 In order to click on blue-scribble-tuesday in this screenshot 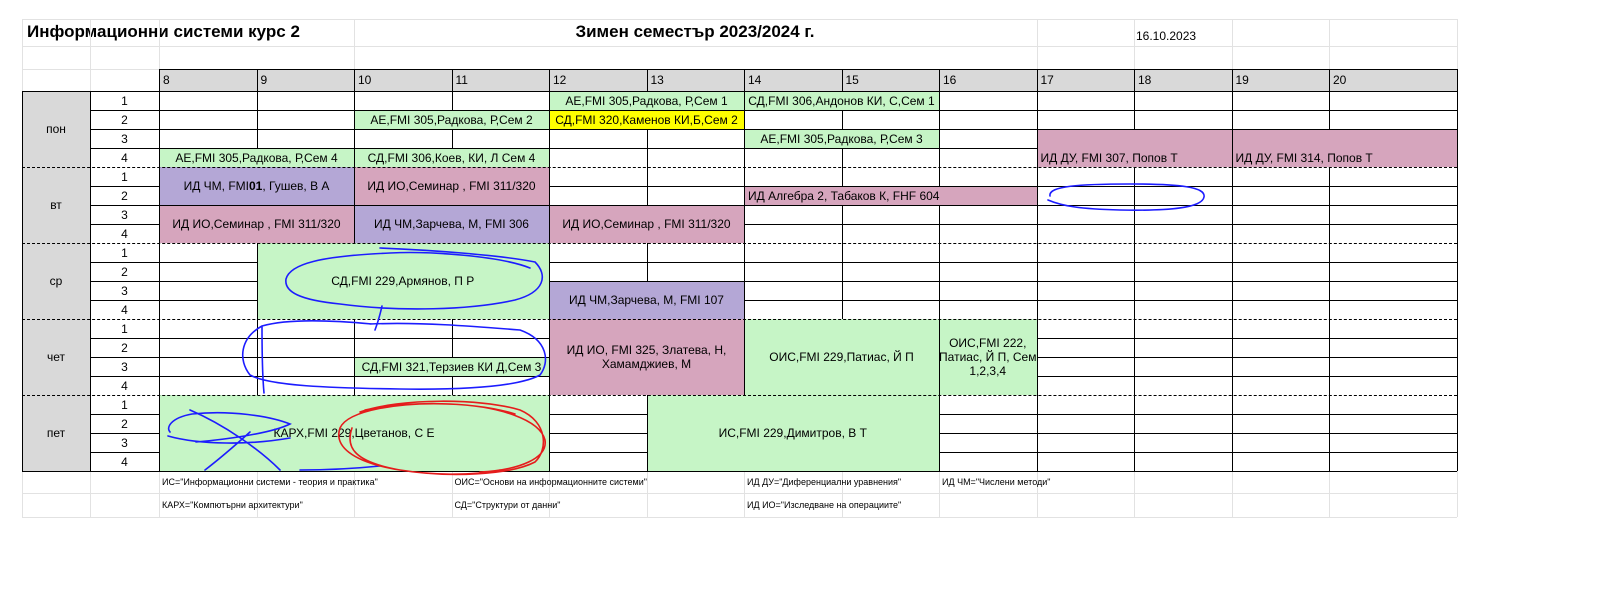, I will do `click(1126, 197)`.